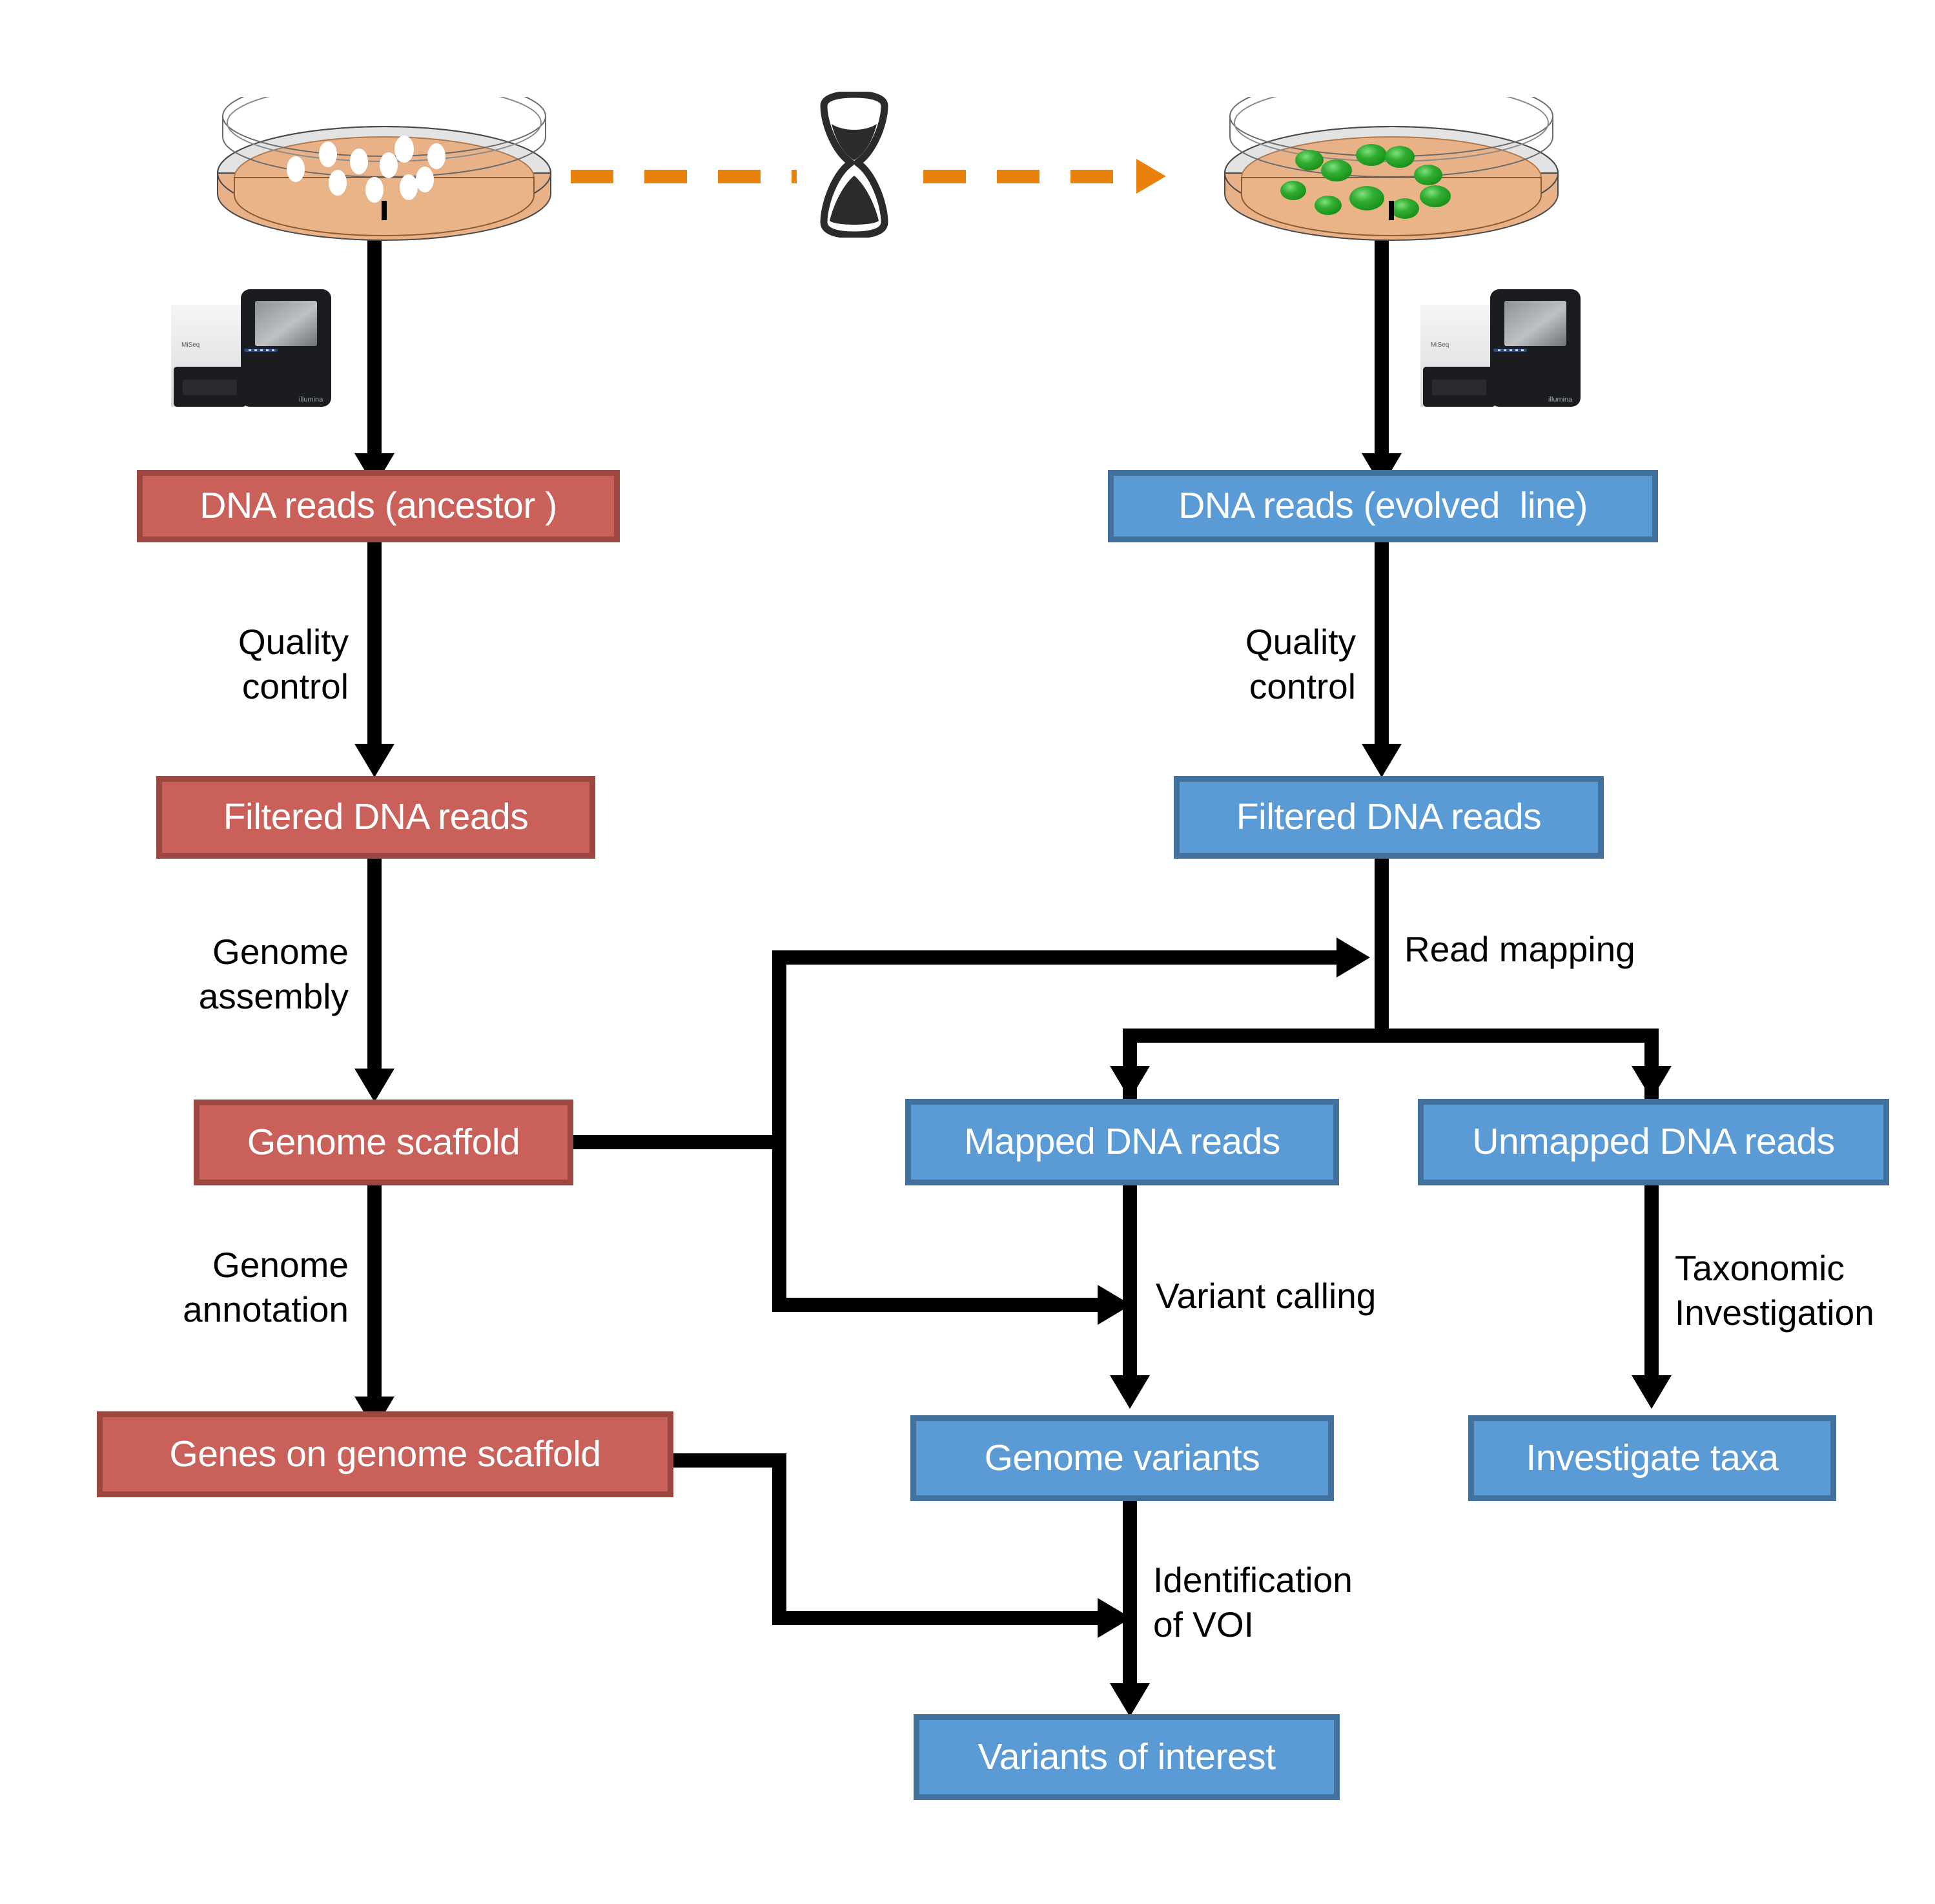  I want to click on arrowhead-identification-of-voi, so click(1114, 1618).